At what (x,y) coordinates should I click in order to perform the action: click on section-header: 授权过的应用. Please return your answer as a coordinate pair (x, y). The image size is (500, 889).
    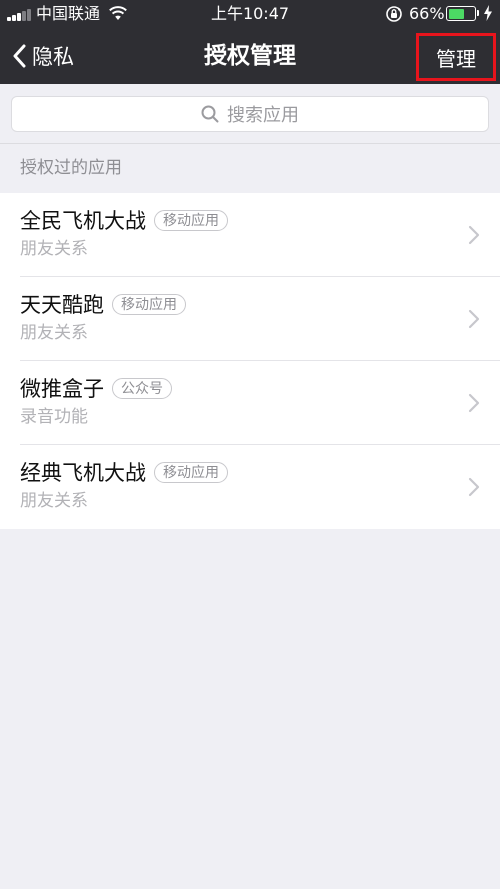
    Looking at the image, I should click on (71, 168).